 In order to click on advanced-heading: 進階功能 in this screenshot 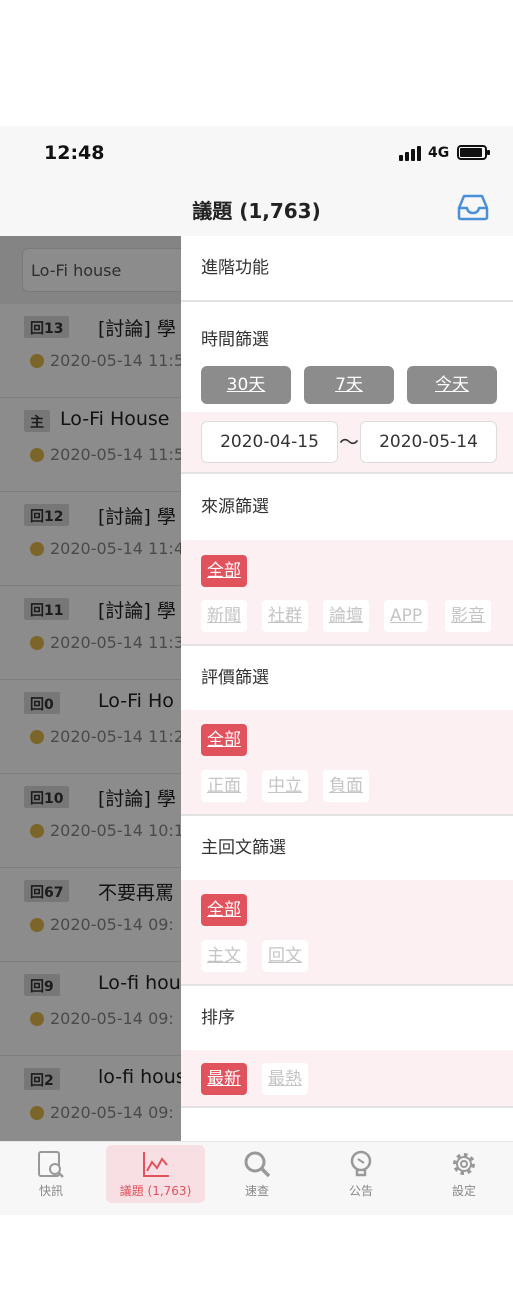, I will do `click(347, 268)`.